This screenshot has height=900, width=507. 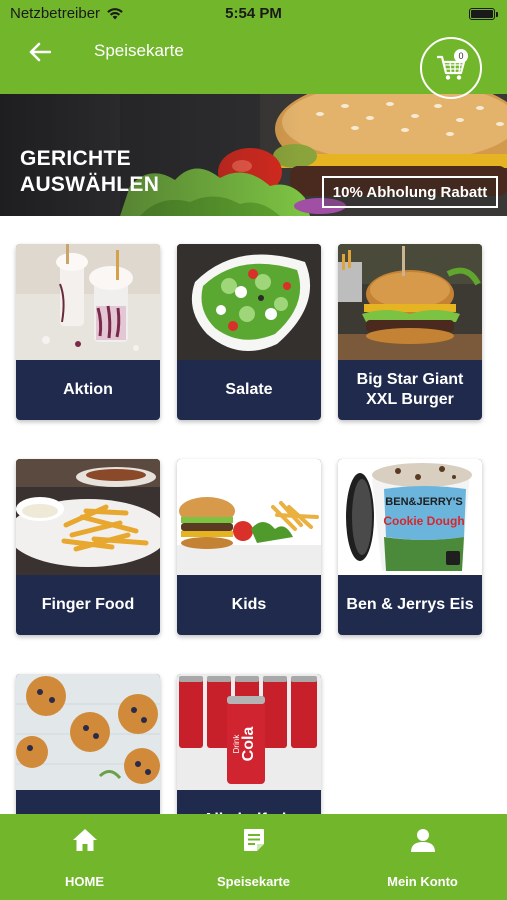 What do you see at coordinates (410, 389) in the screenshot?
I see `category-label: Big Star Giant XXL Burger` at bounding box center [410, 389].